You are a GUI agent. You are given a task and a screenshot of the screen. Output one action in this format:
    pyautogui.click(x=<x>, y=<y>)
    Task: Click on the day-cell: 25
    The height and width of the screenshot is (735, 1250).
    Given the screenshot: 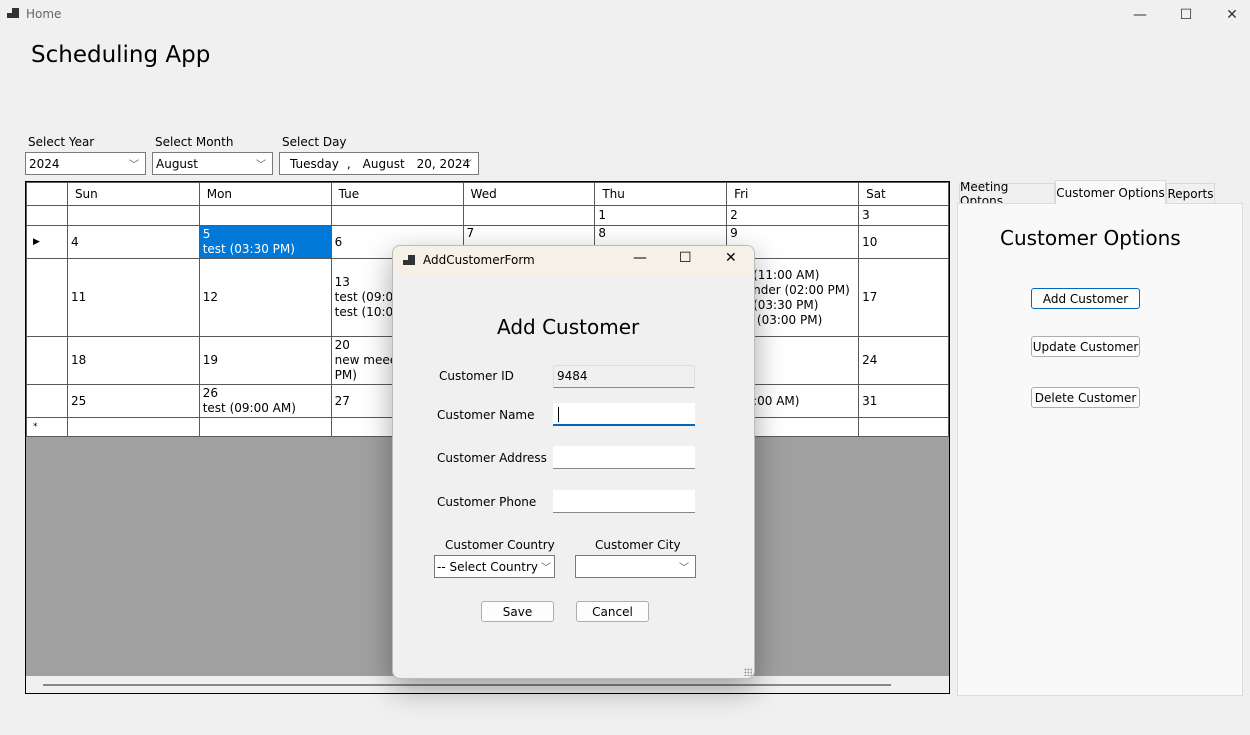 What is the action you would take?
    pyautogui.click(x=133, y=401)
    